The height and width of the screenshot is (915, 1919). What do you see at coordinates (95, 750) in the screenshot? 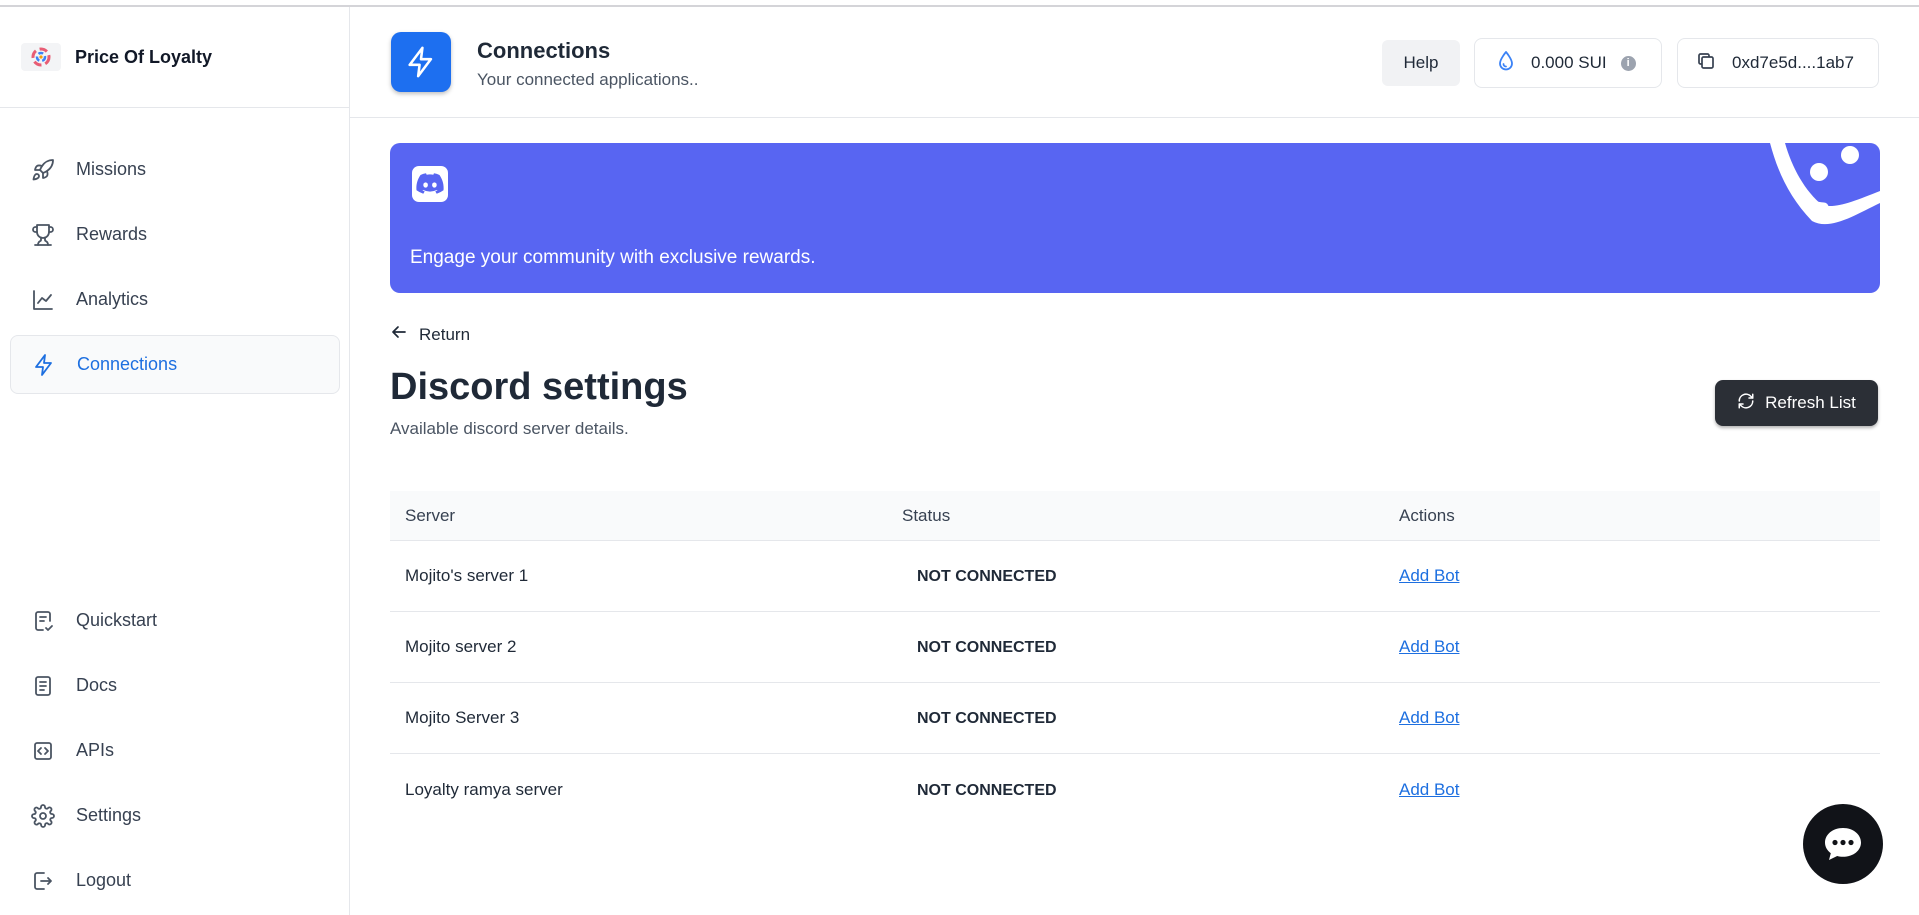
I see `sidebar-item-label: APIs` at bounding box center [95, 750].